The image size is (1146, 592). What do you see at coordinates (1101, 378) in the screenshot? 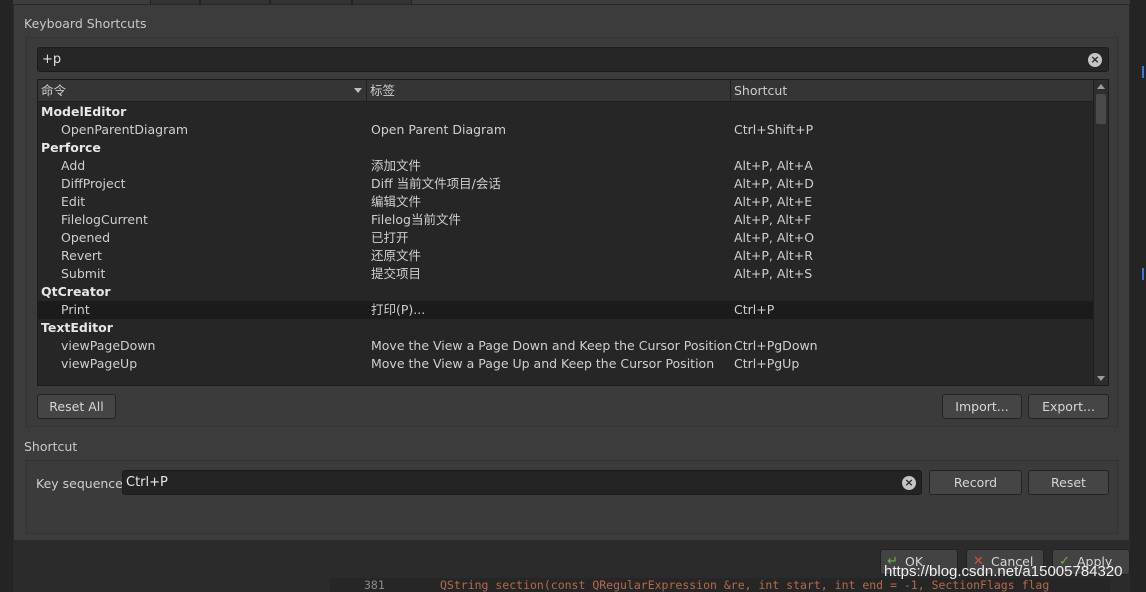
I see `scroll-down-arrow-icon` at bounding box center [1101, 378].